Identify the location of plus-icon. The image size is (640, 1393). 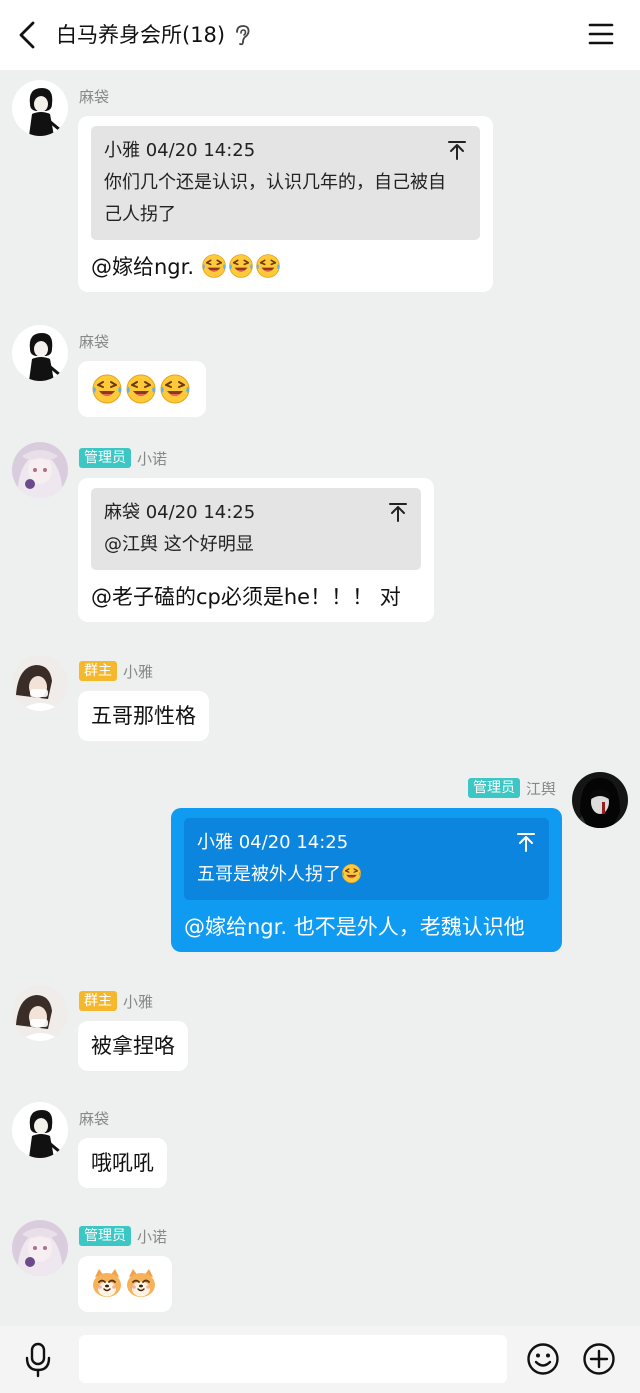
(599, 1359).